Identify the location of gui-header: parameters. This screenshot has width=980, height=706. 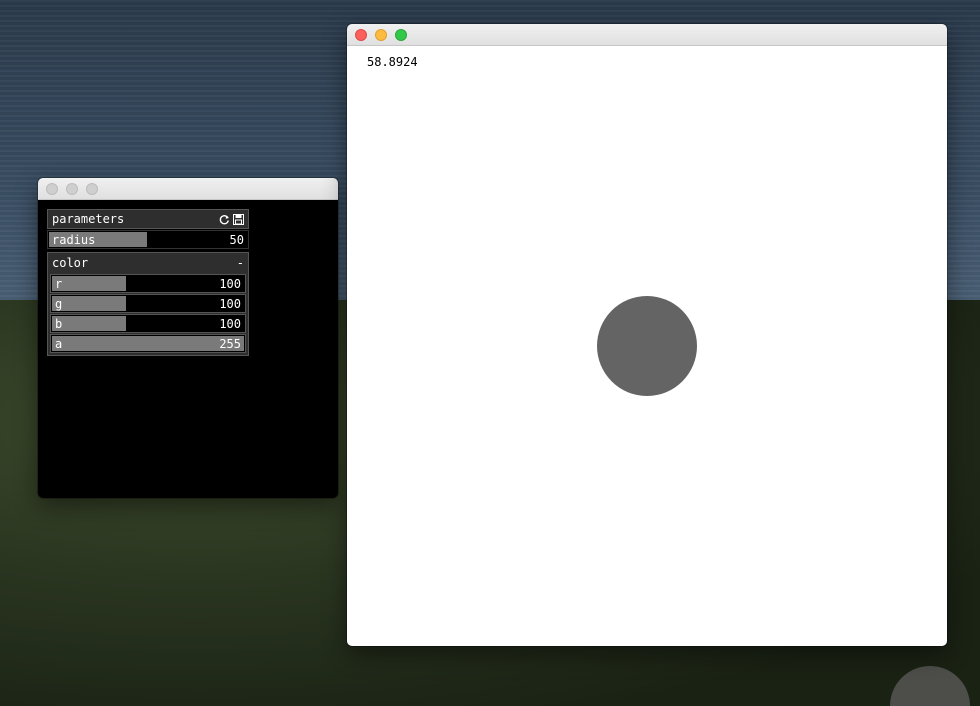
(148, 219).